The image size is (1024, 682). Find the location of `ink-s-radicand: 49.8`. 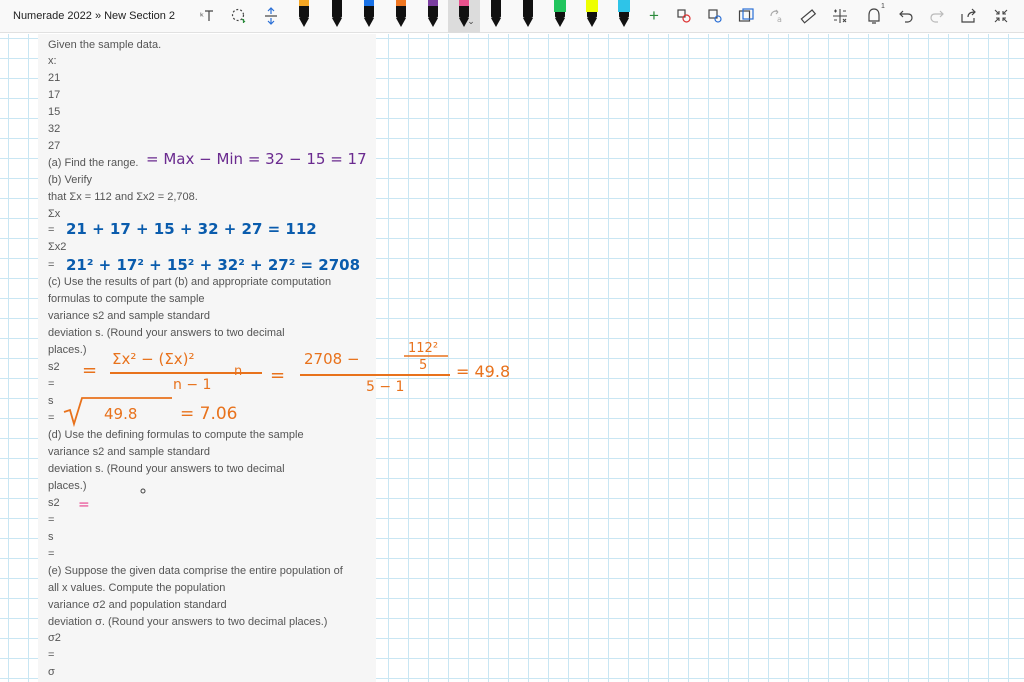

ink-s-radicand: 49.8 is located at coordinates (120, 414).